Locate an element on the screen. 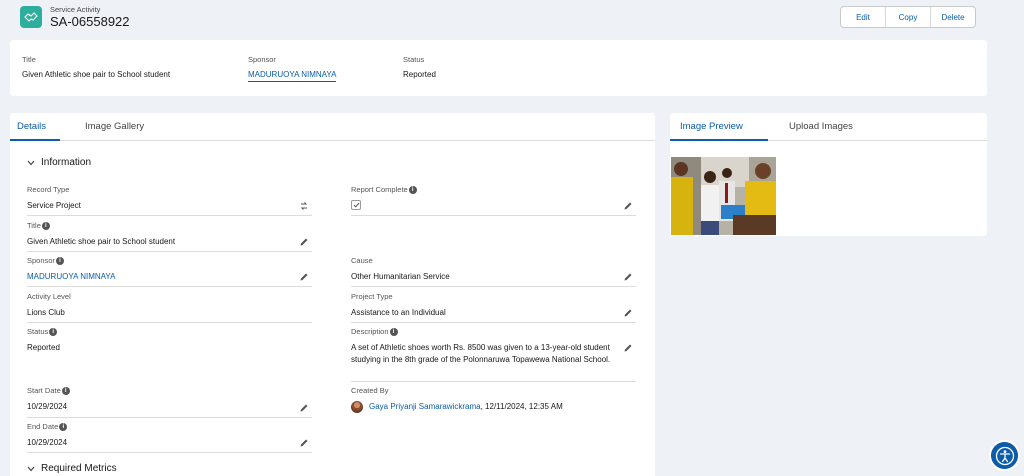 This screenshot has width=1024, height=476. field-end-date: End Date i 10/29/2024 is located at coordinates (47, 435).